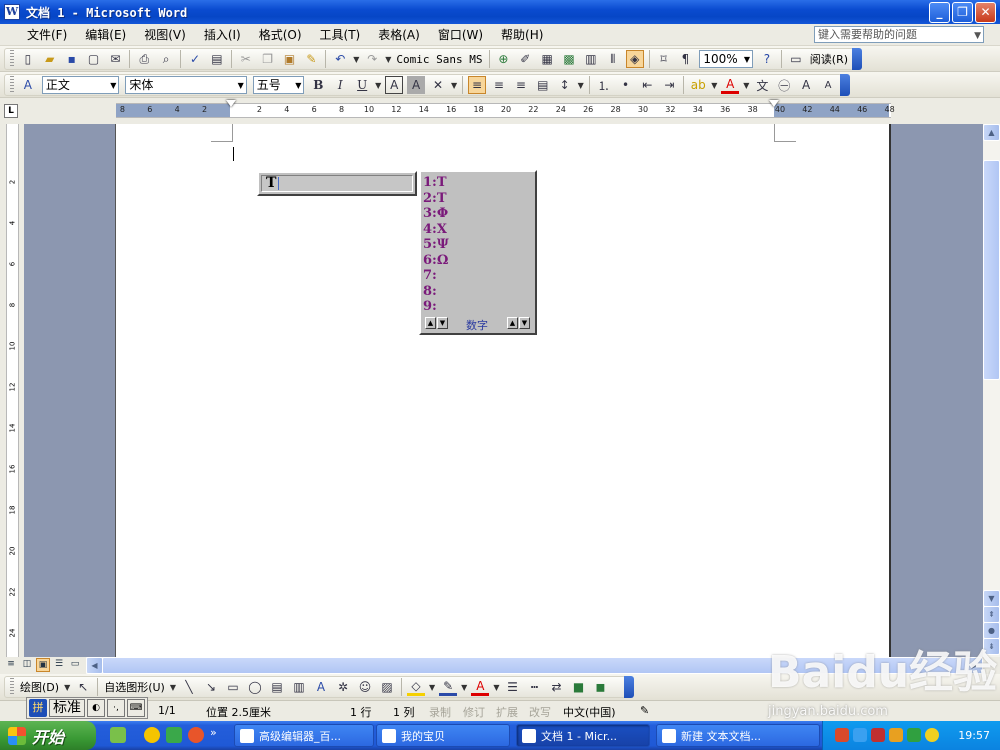  Describe the element at coordinates (767, 59) in the screenshot. I see `help-icon: ?` at that location.